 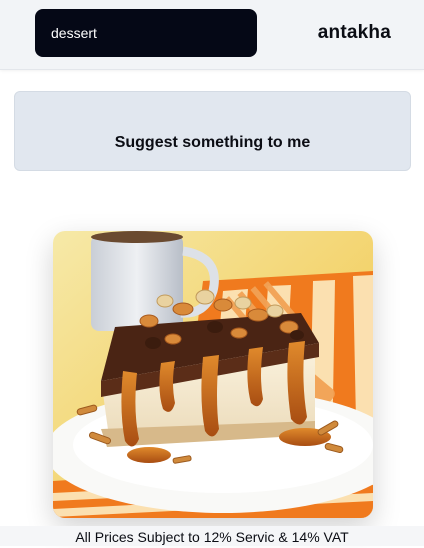 I want to click on brand-name: antakha, so click(x=354, y=32).